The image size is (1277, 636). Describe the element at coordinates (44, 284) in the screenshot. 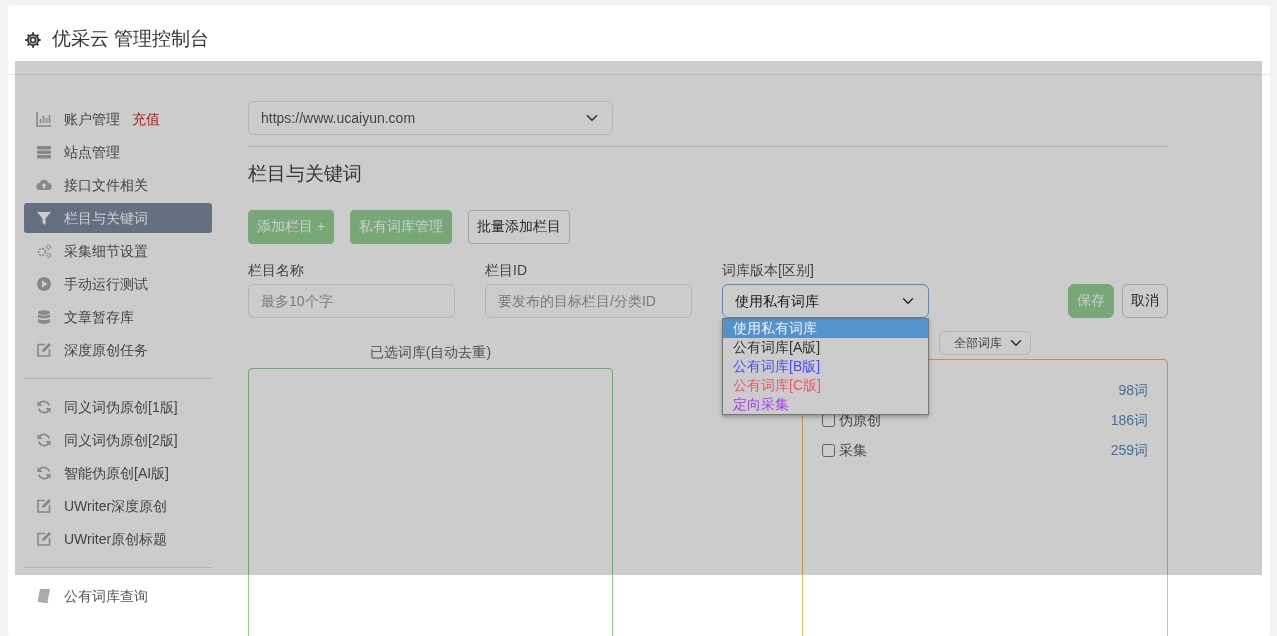

I see `play-circle-icon` at that location.